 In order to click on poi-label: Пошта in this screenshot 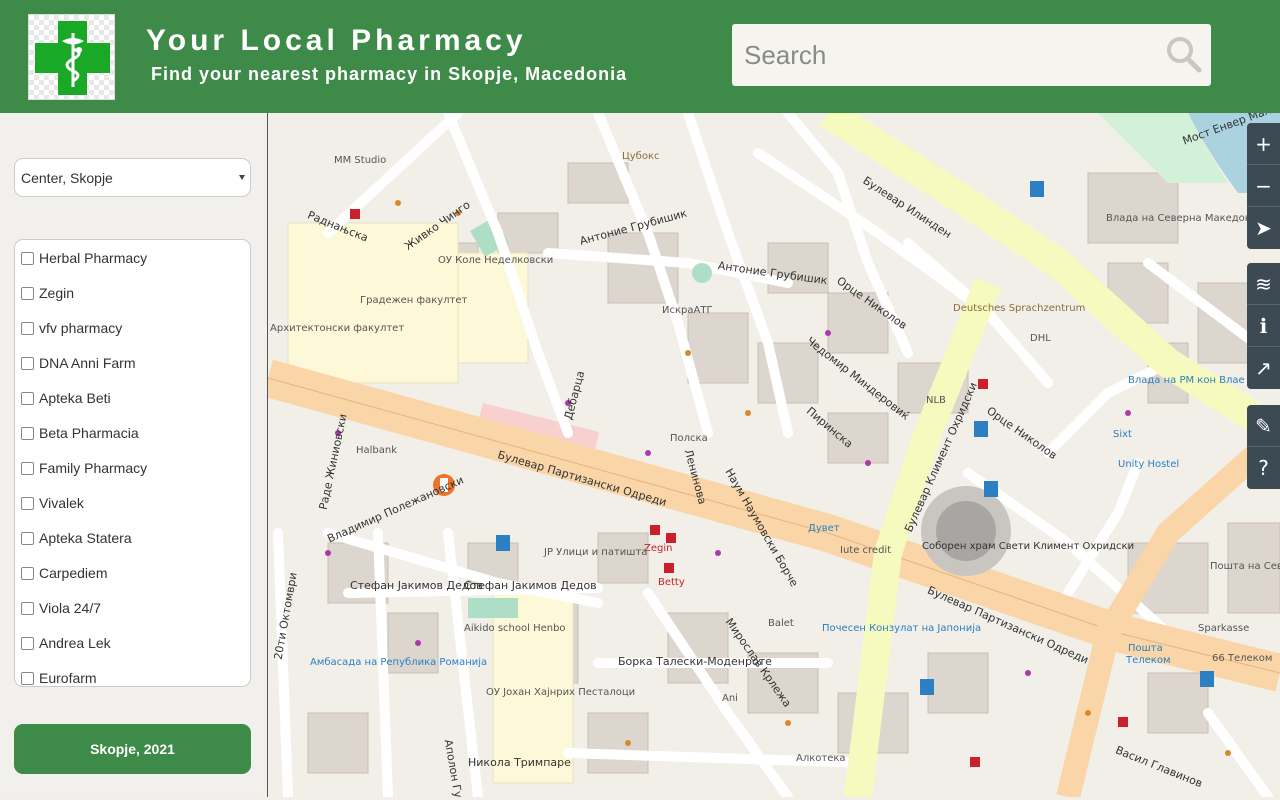, I will do `click(1145, 648)`.